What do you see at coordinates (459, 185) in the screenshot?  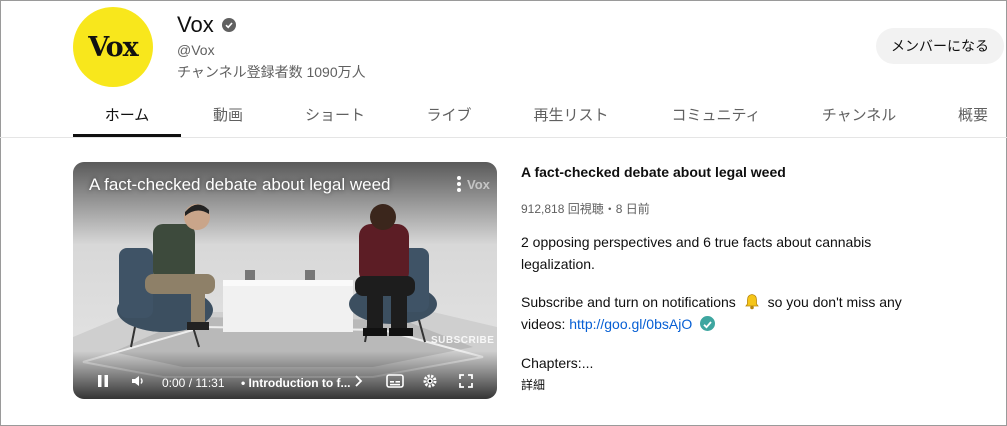 I see `more-vert-icon` at bounding box center [459, 185].